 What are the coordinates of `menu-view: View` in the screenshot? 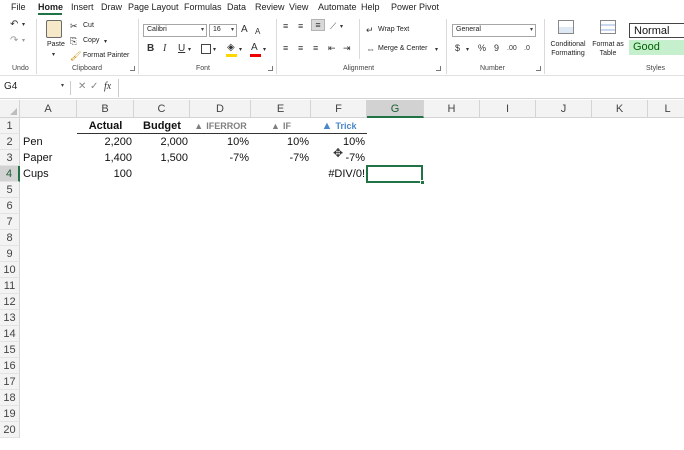 It's located at (298, 7).